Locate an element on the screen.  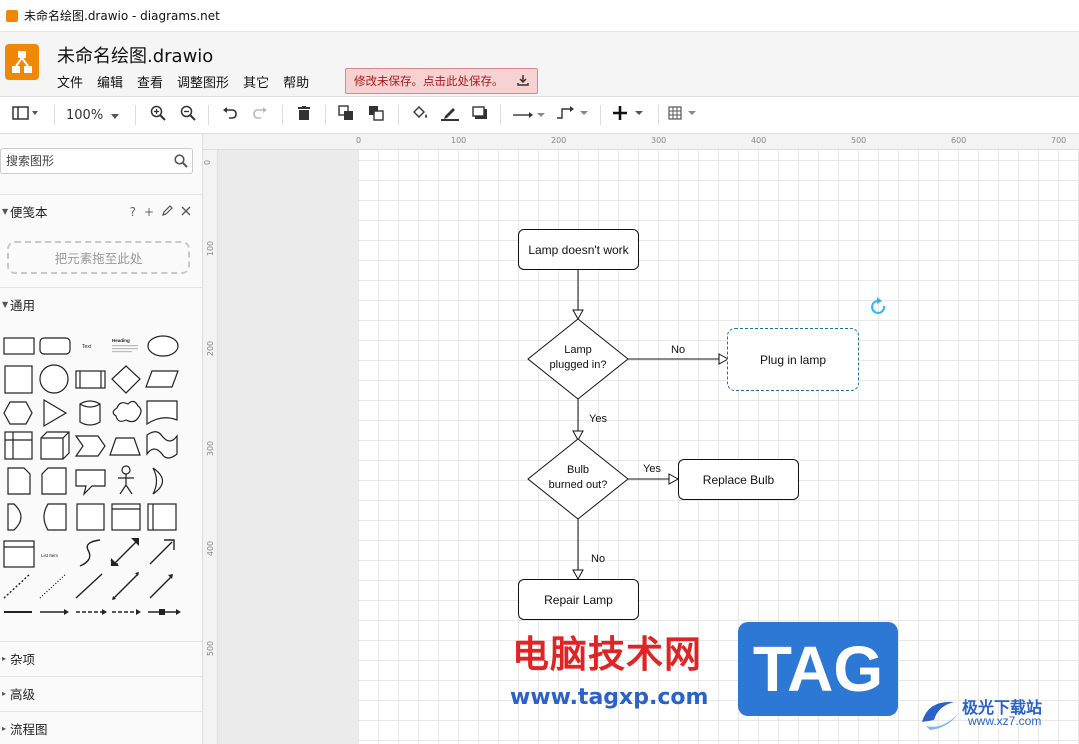
decision2-label-line2: burned out? is located at coordinates (578, 485).